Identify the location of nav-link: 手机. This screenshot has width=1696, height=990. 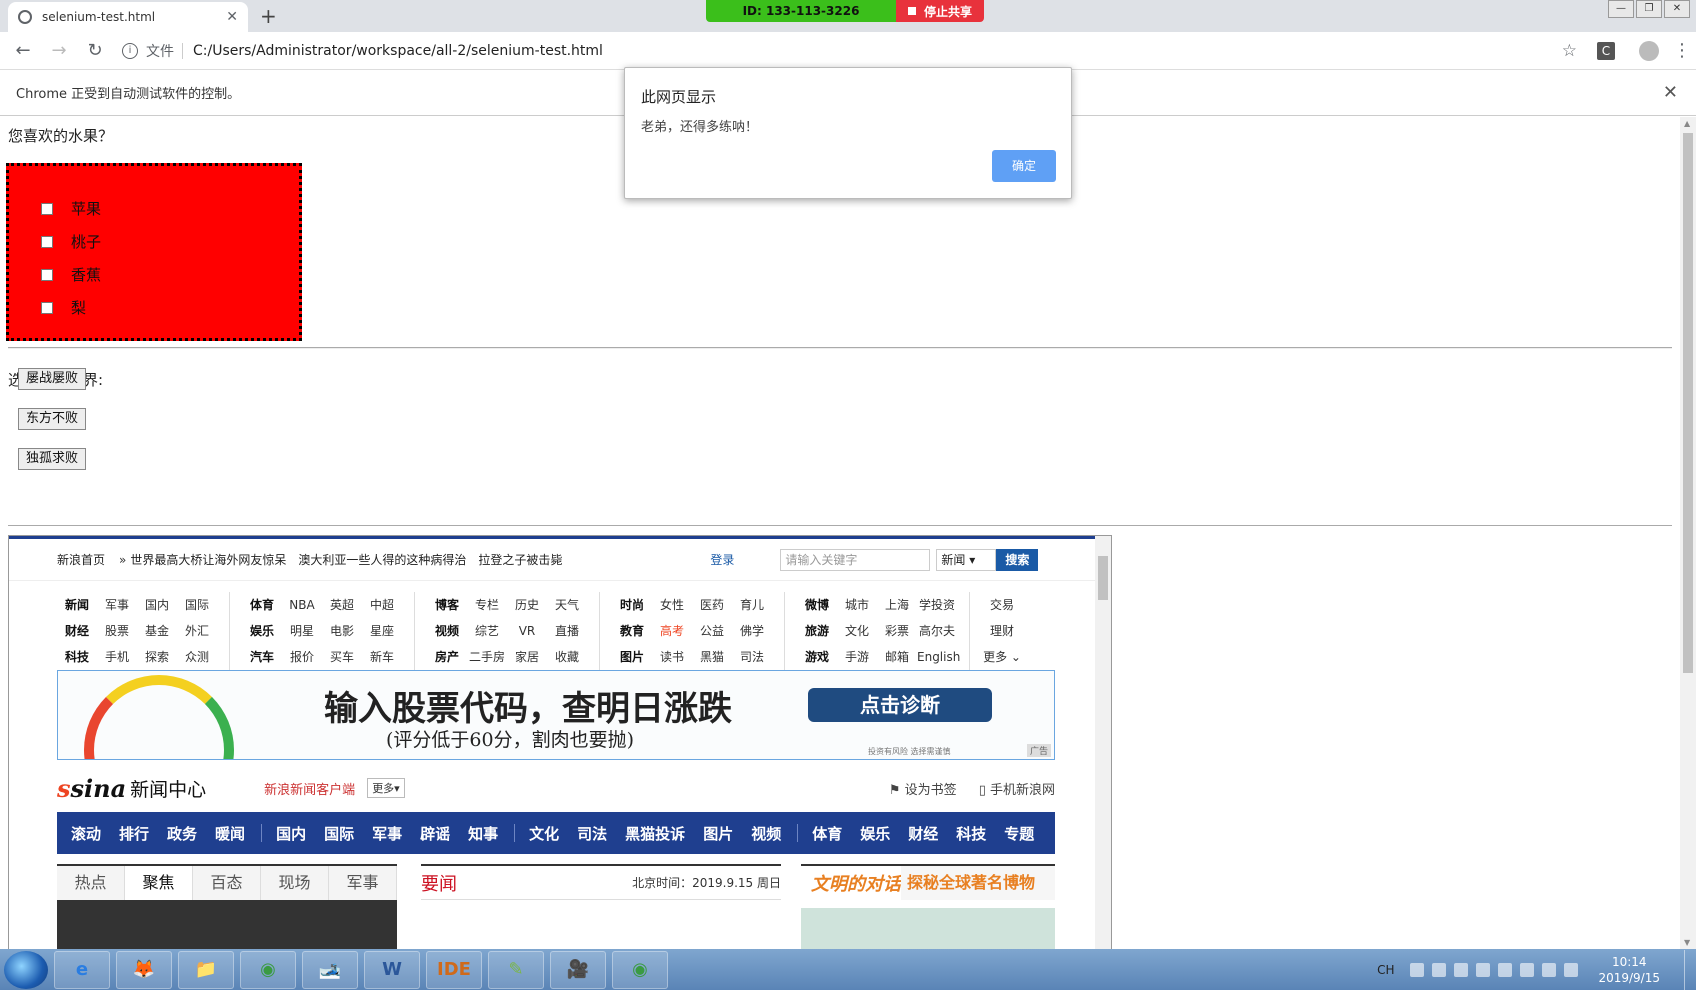
(117, 657).